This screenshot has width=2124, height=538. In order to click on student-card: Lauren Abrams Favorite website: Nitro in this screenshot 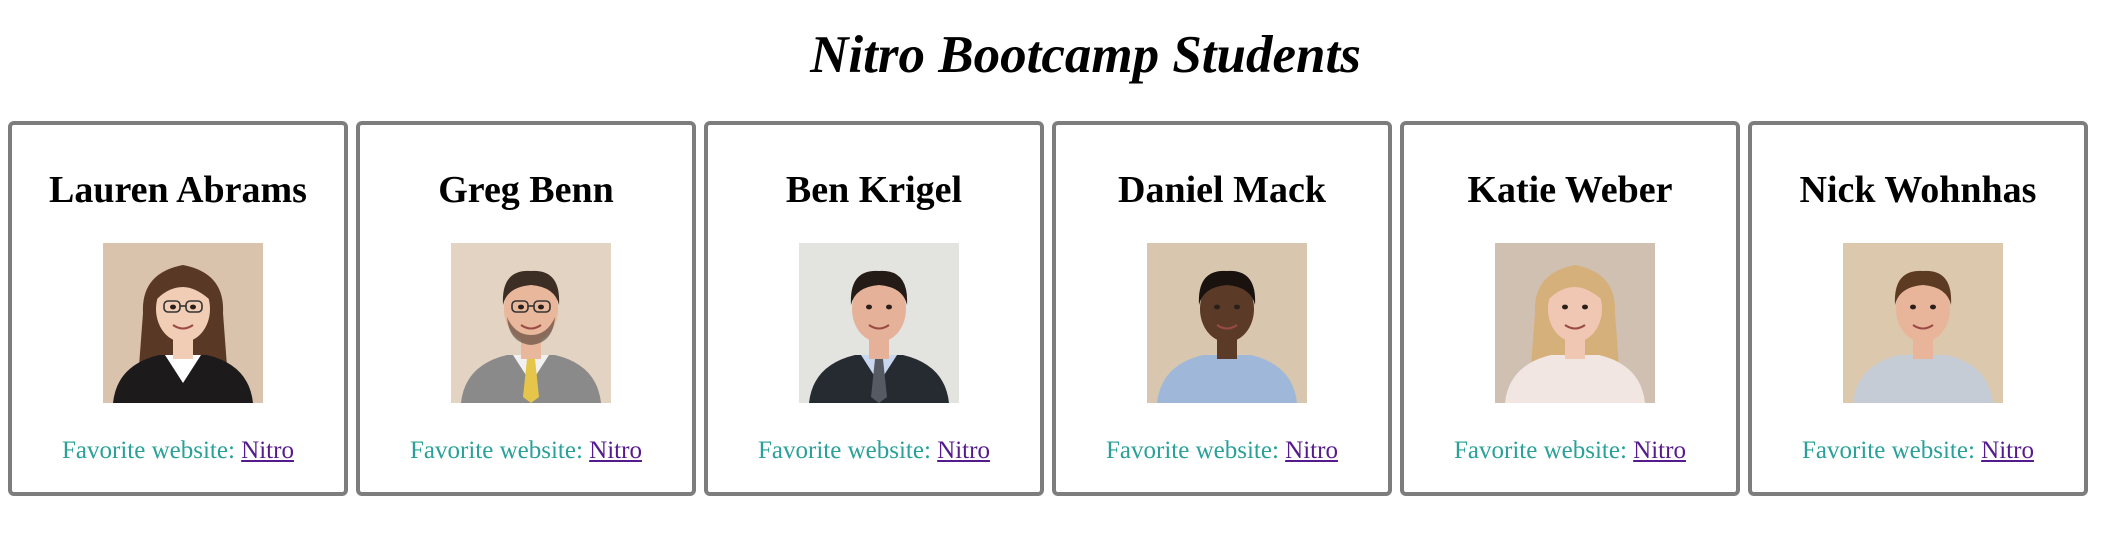, I will do `click(178, 308)`.